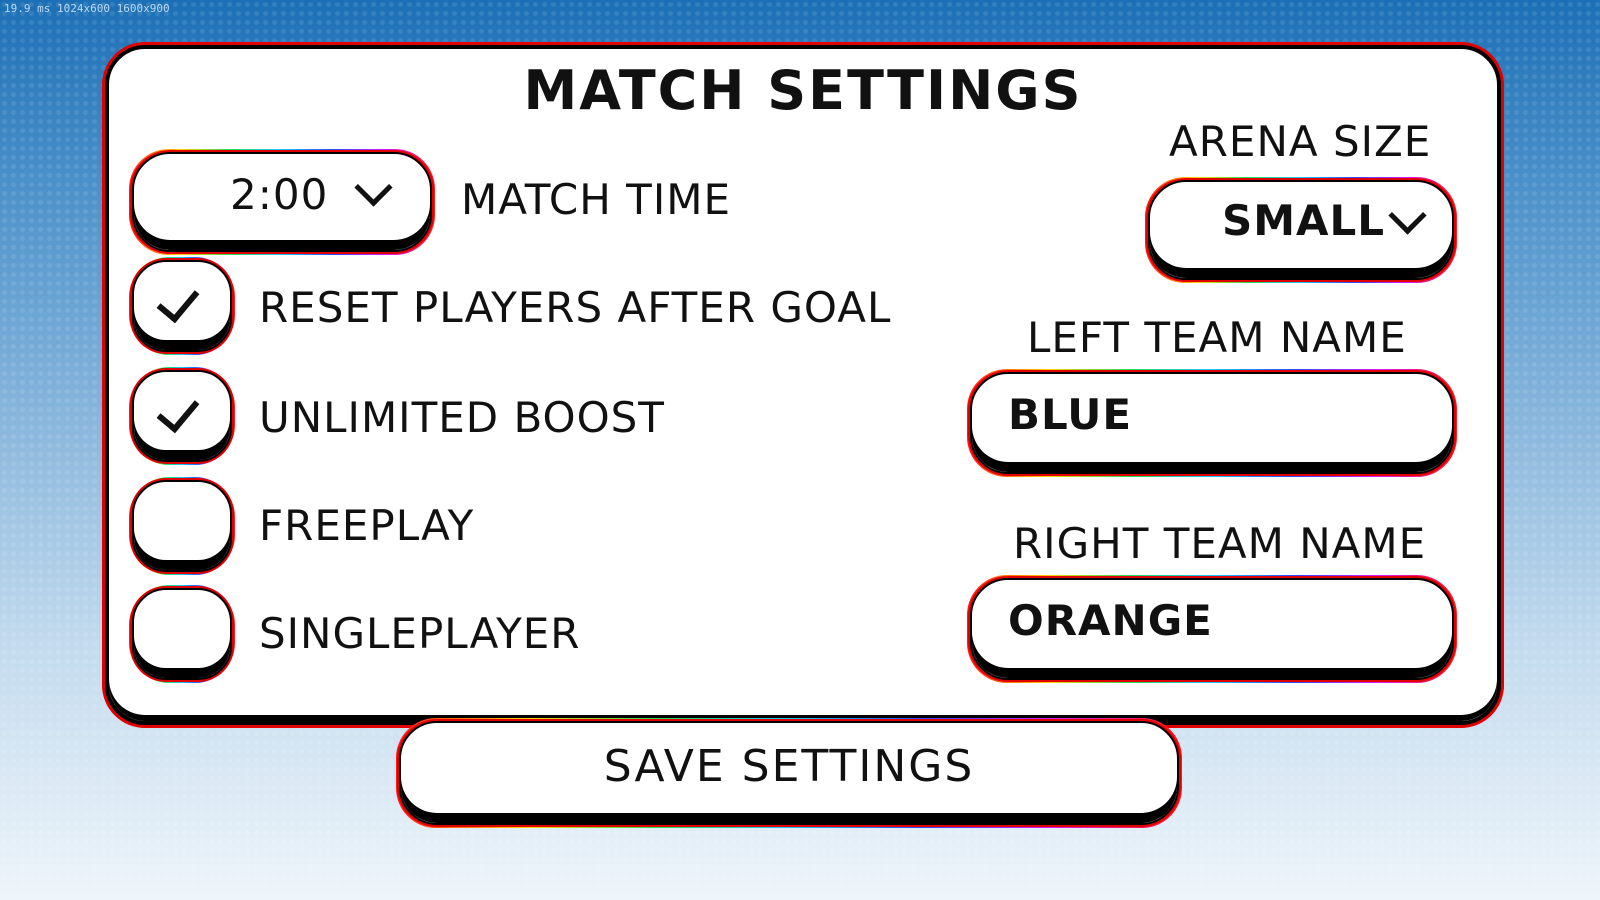  I want to click on checkbox-singleplayer, so click(182, 634).